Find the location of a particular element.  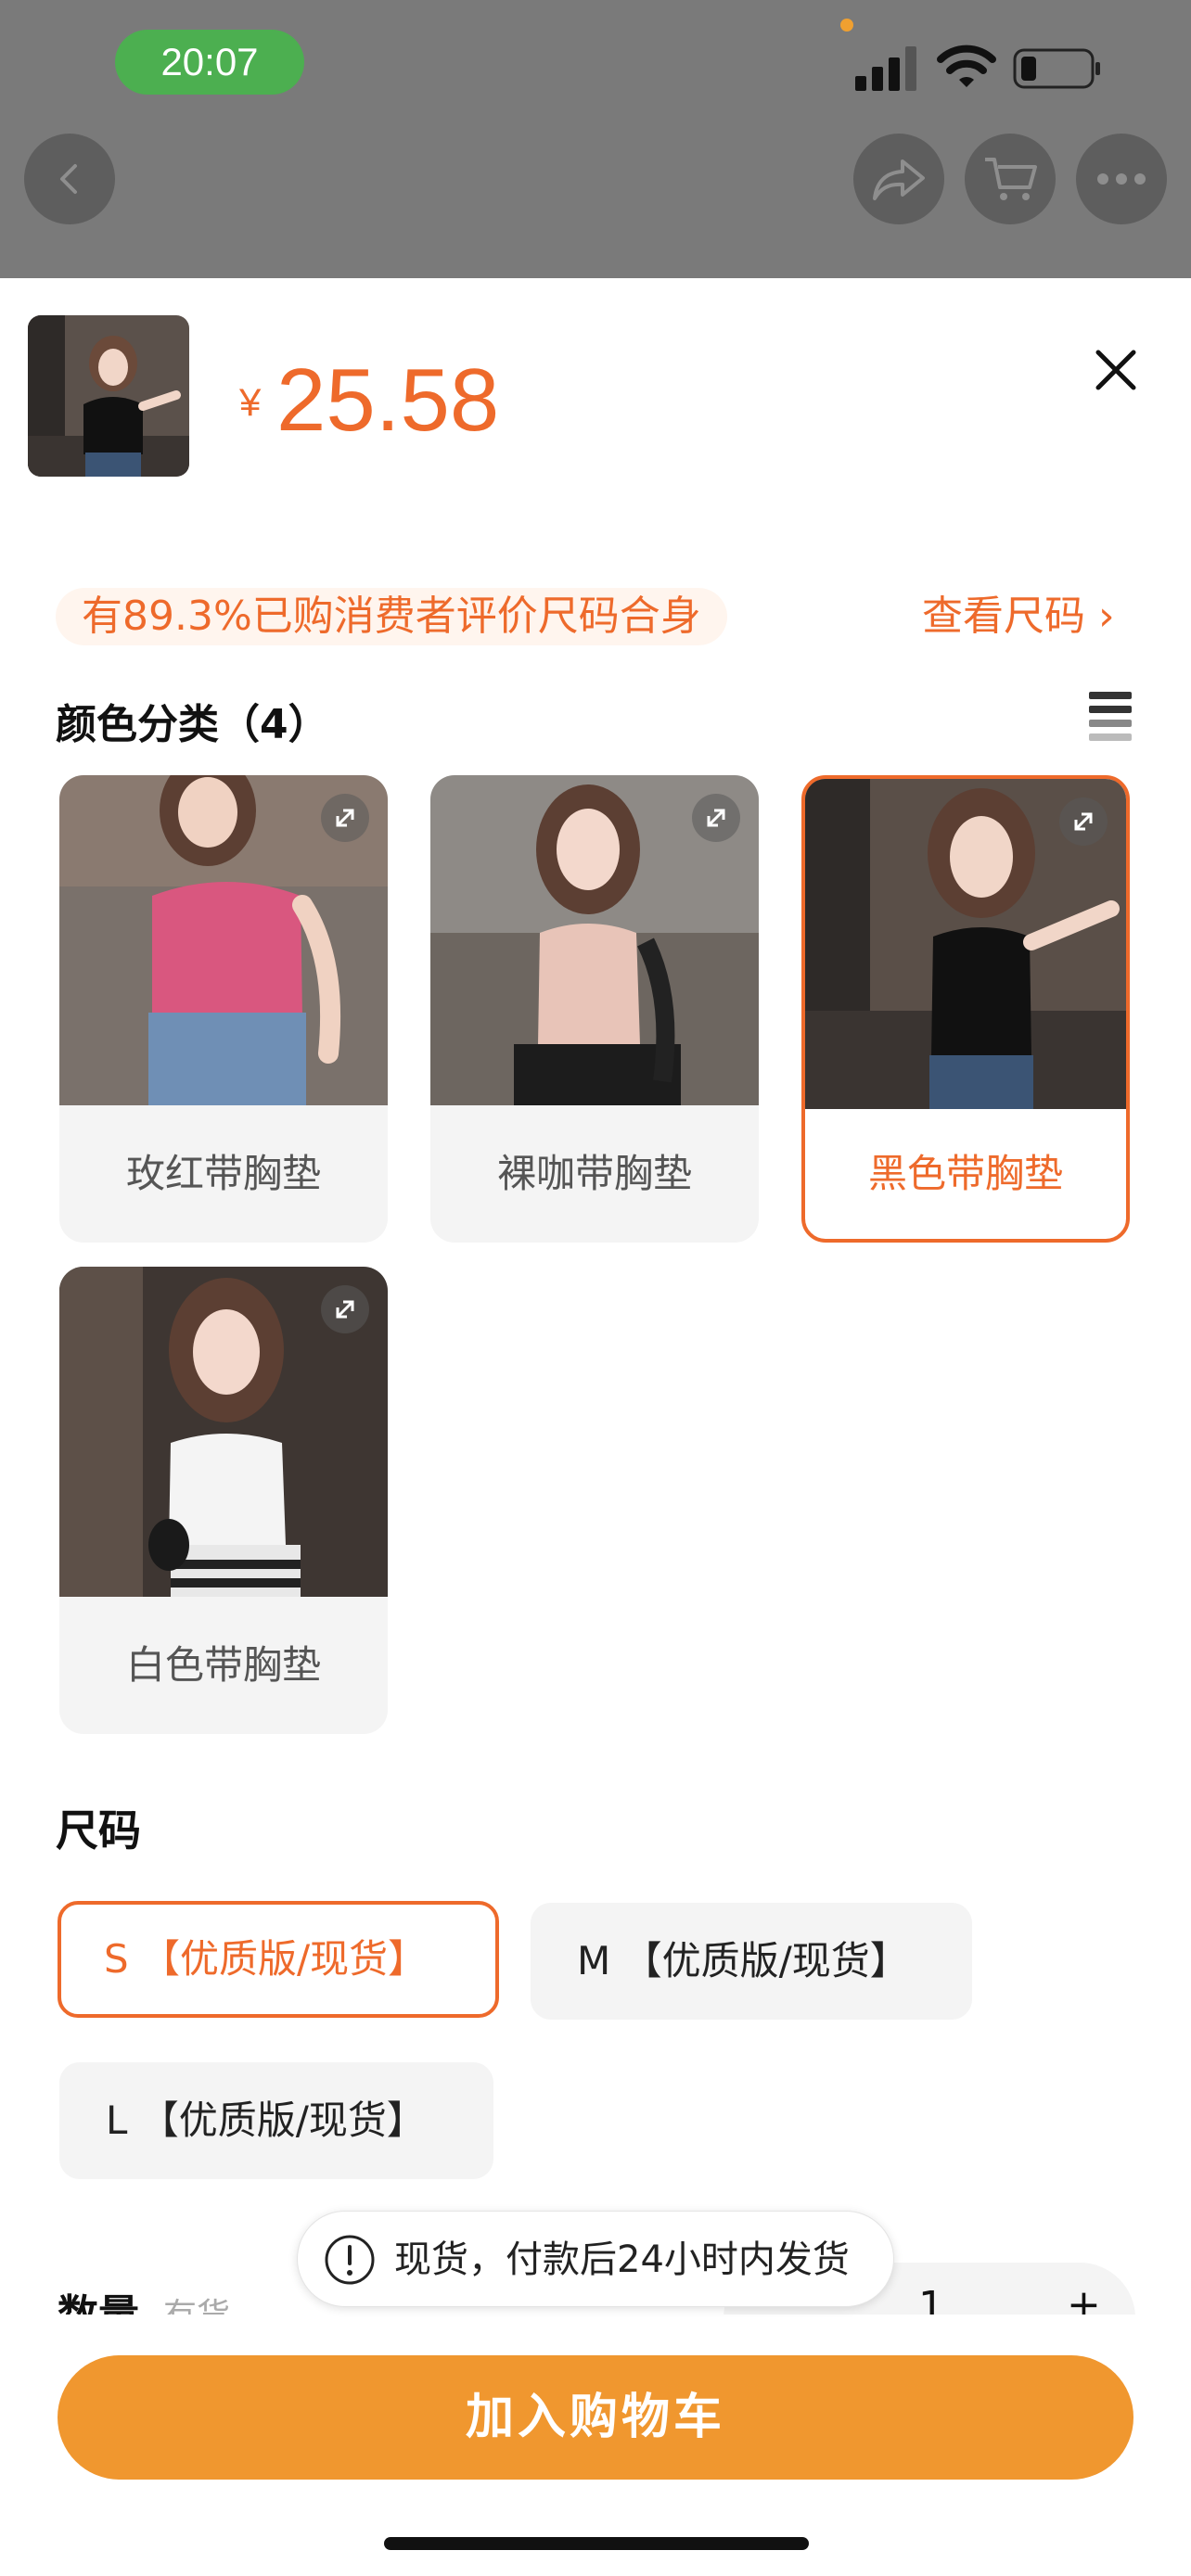

status-time: 20:07 is located at coordinates (209, 62).